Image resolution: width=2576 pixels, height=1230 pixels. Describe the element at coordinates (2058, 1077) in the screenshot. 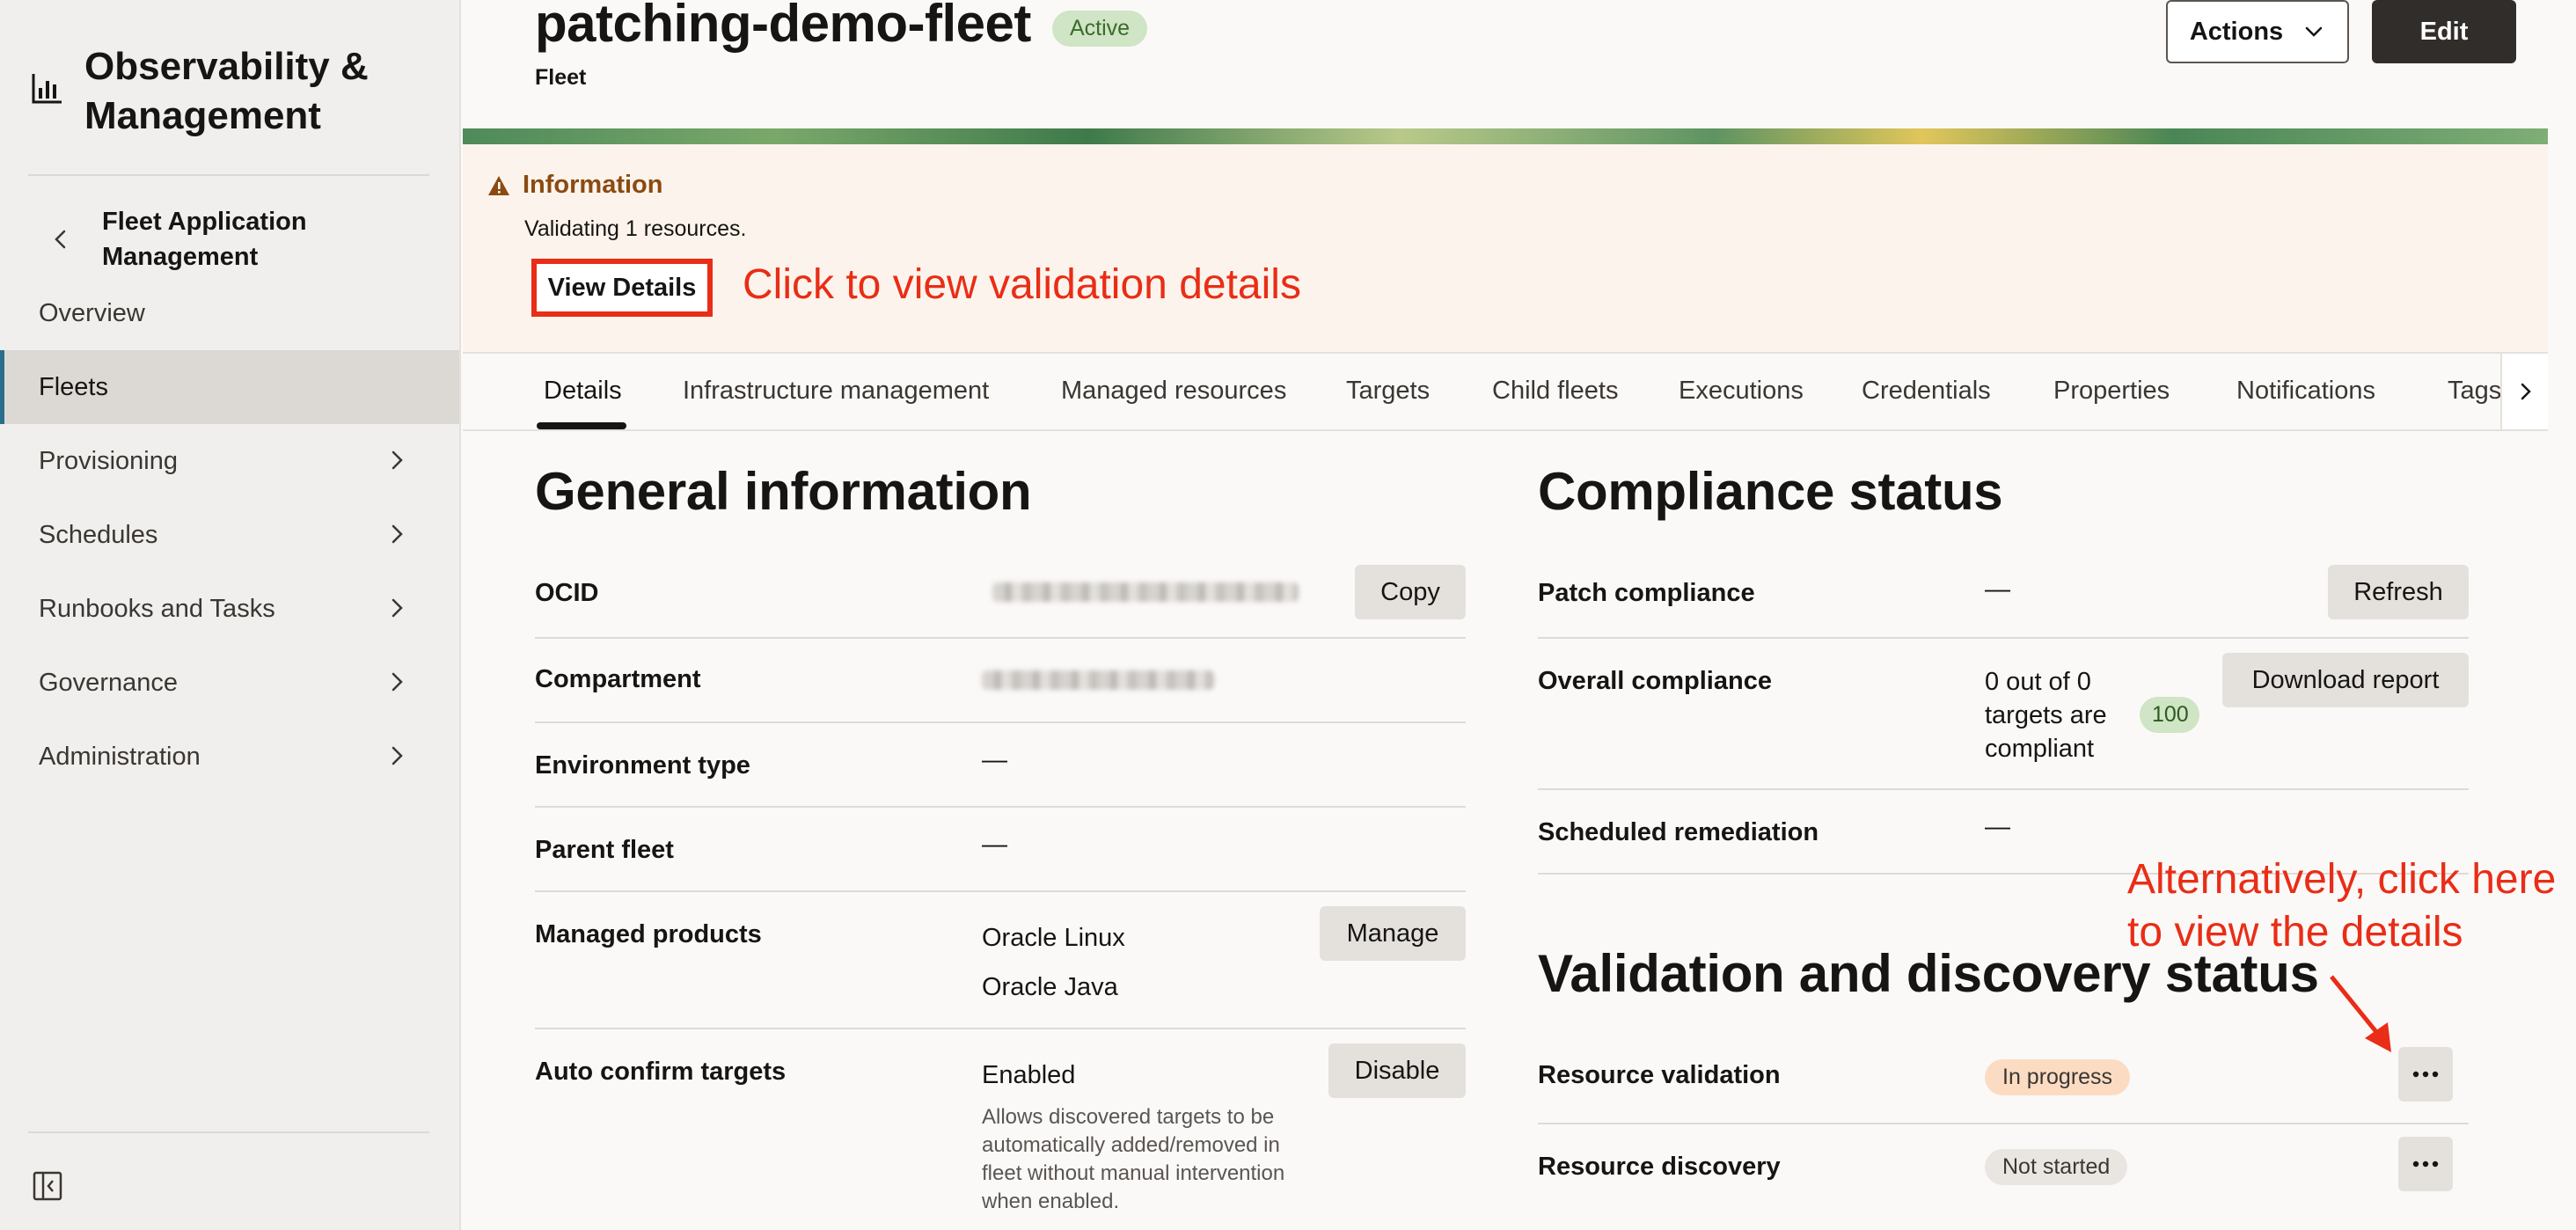

I see `resource-validation-status-badge: In progress` at that location.